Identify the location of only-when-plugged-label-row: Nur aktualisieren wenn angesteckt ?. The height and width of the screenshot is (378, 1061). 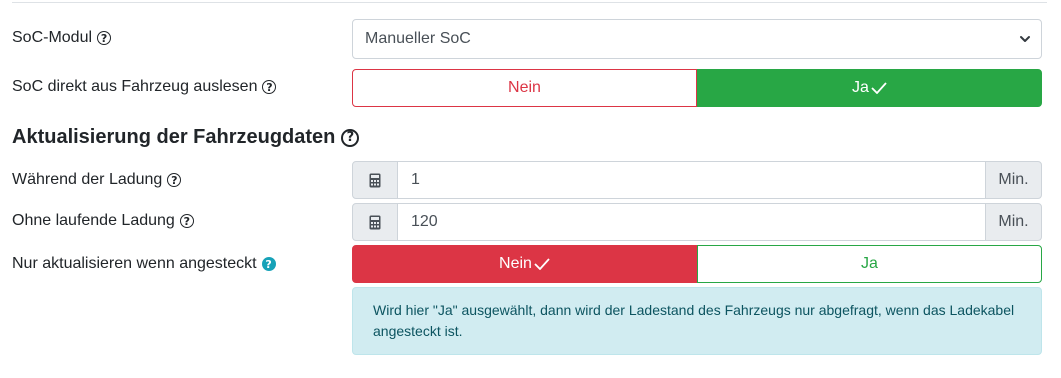
(144, 264).